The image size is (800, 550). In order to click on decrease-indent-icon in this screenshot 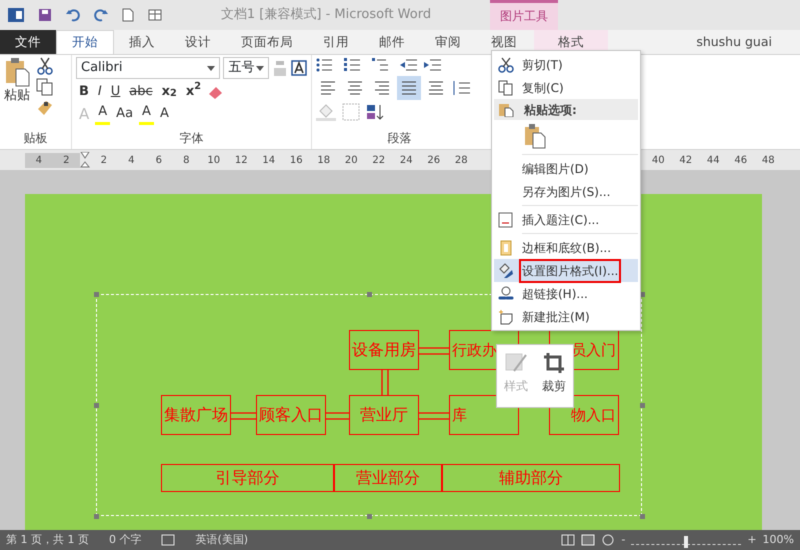, I will do `click(409, 65)`.